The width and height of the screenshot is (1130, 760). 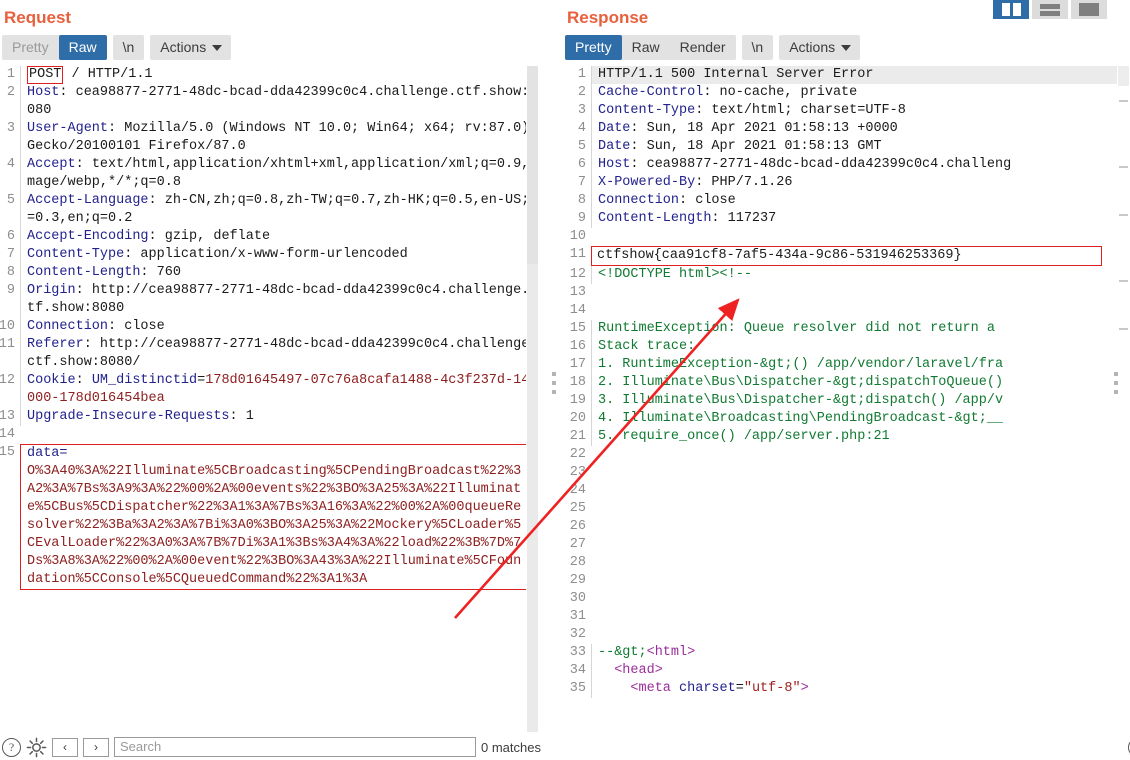 I want to click on code-line: 33 --&gt;<html>, so click(x=846, y=653).